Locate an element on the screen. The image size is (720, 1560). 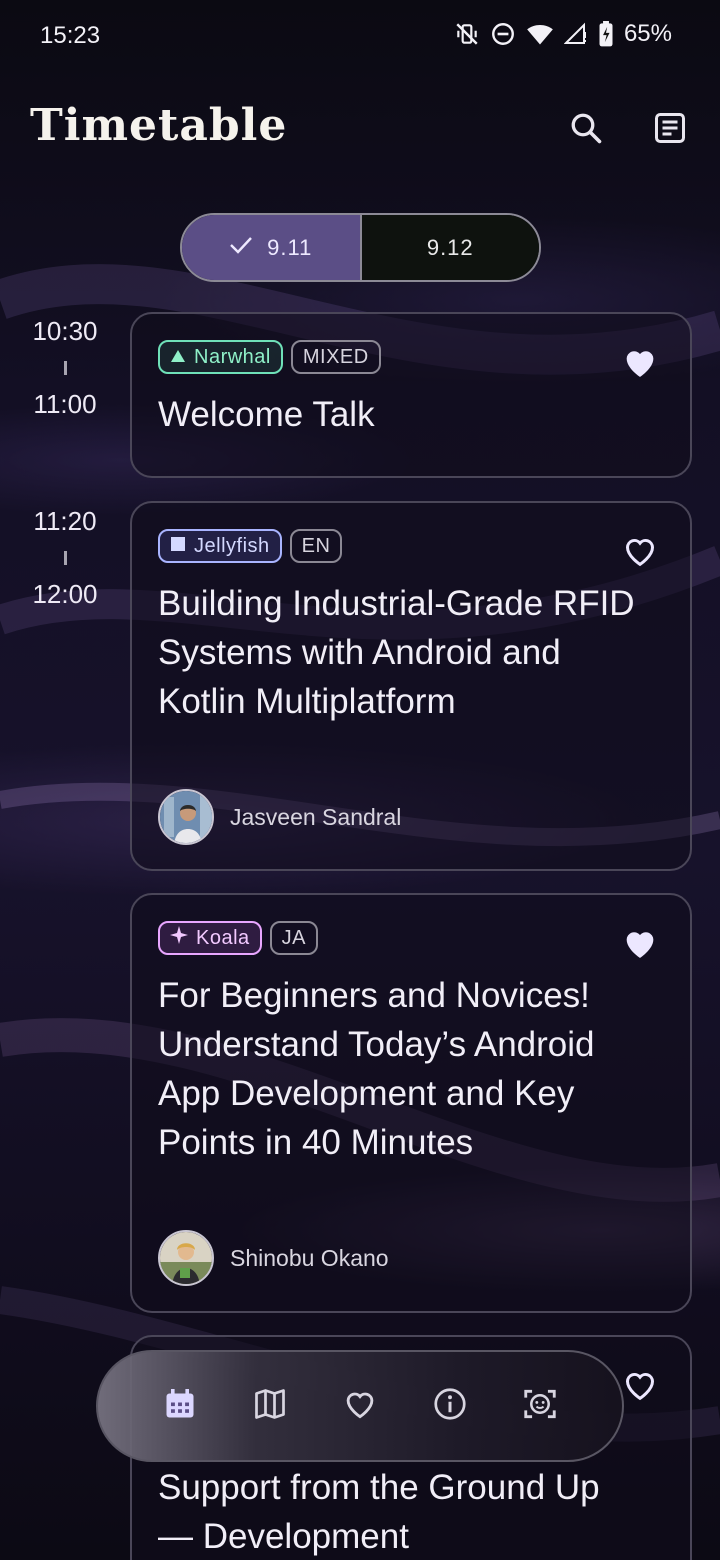
session-tags: Narwhal MIXED is located at coordinates (269, 357).